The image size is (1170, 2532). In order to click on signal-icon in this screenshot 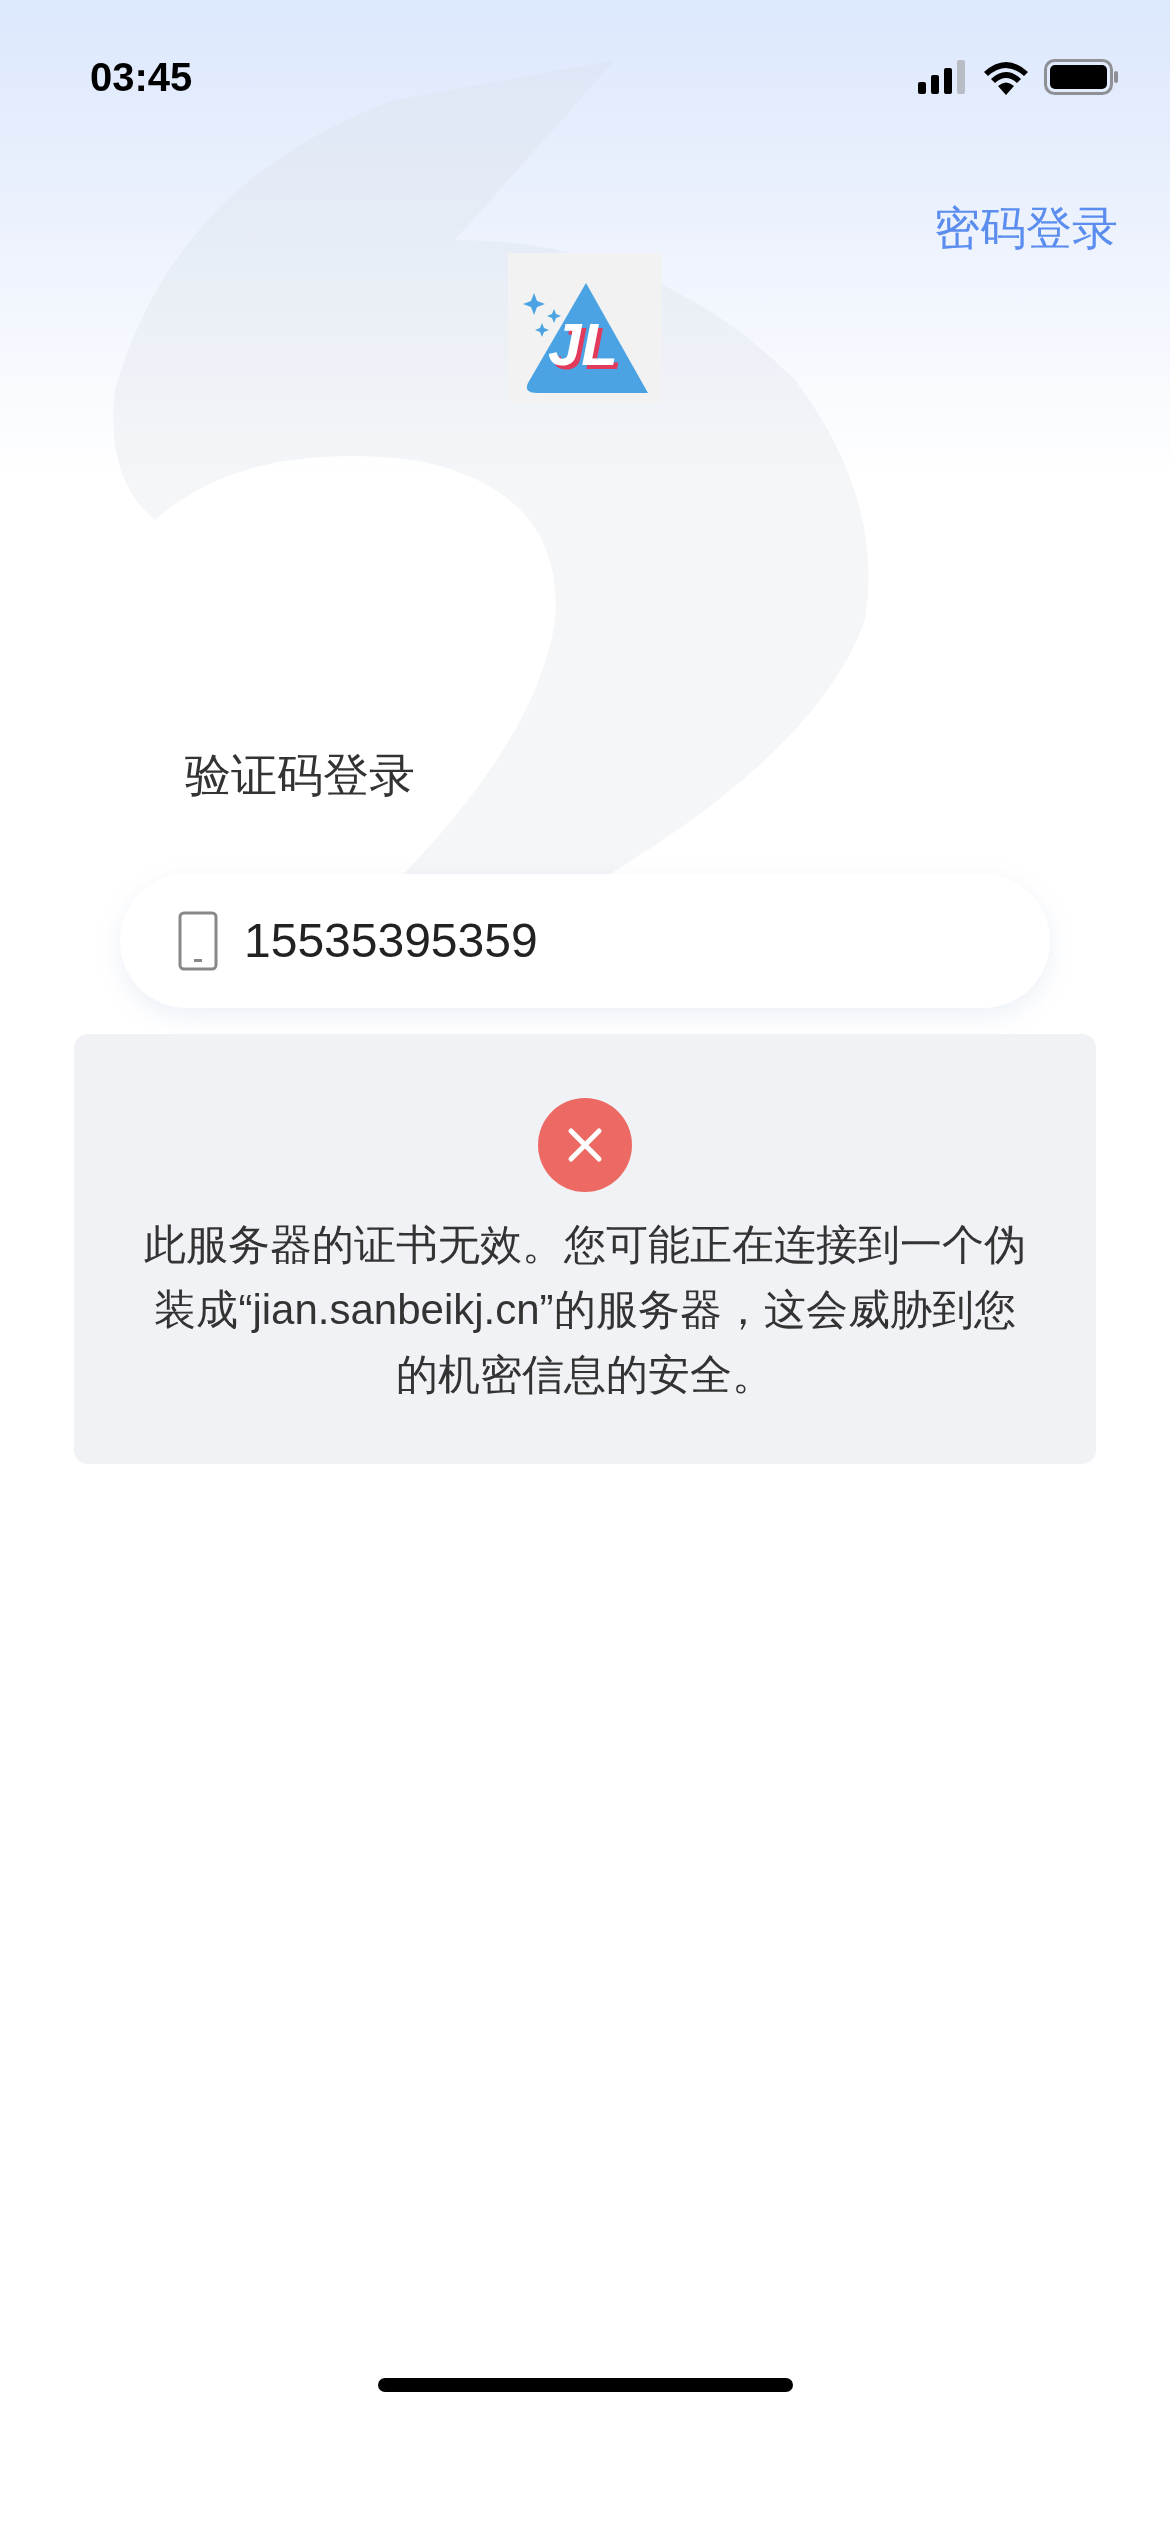, I will do `click(943, 77)`.